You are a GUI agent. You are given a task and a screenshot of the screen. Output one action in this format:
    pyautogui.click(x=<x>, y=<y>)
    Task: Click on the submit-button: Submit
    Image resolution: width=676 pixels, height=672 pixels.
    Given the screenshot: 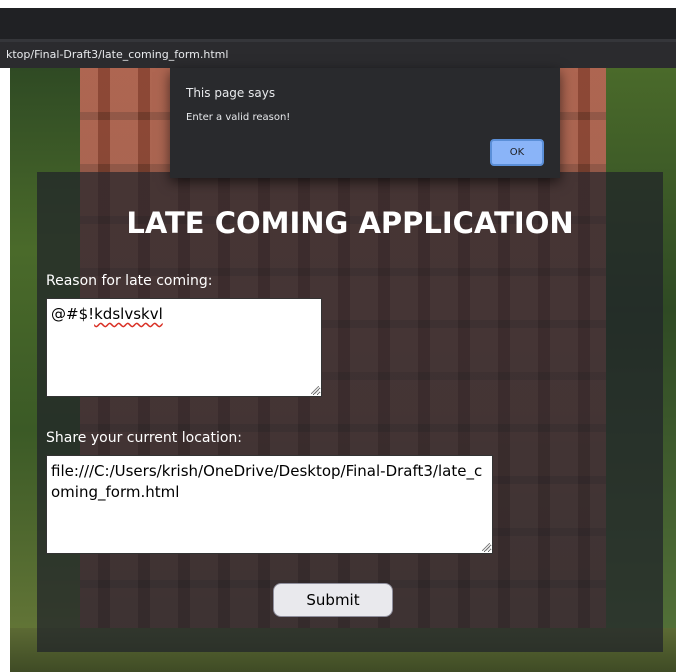 What is the action you would take?
    pyautogui.click(x=333, y=600)
    